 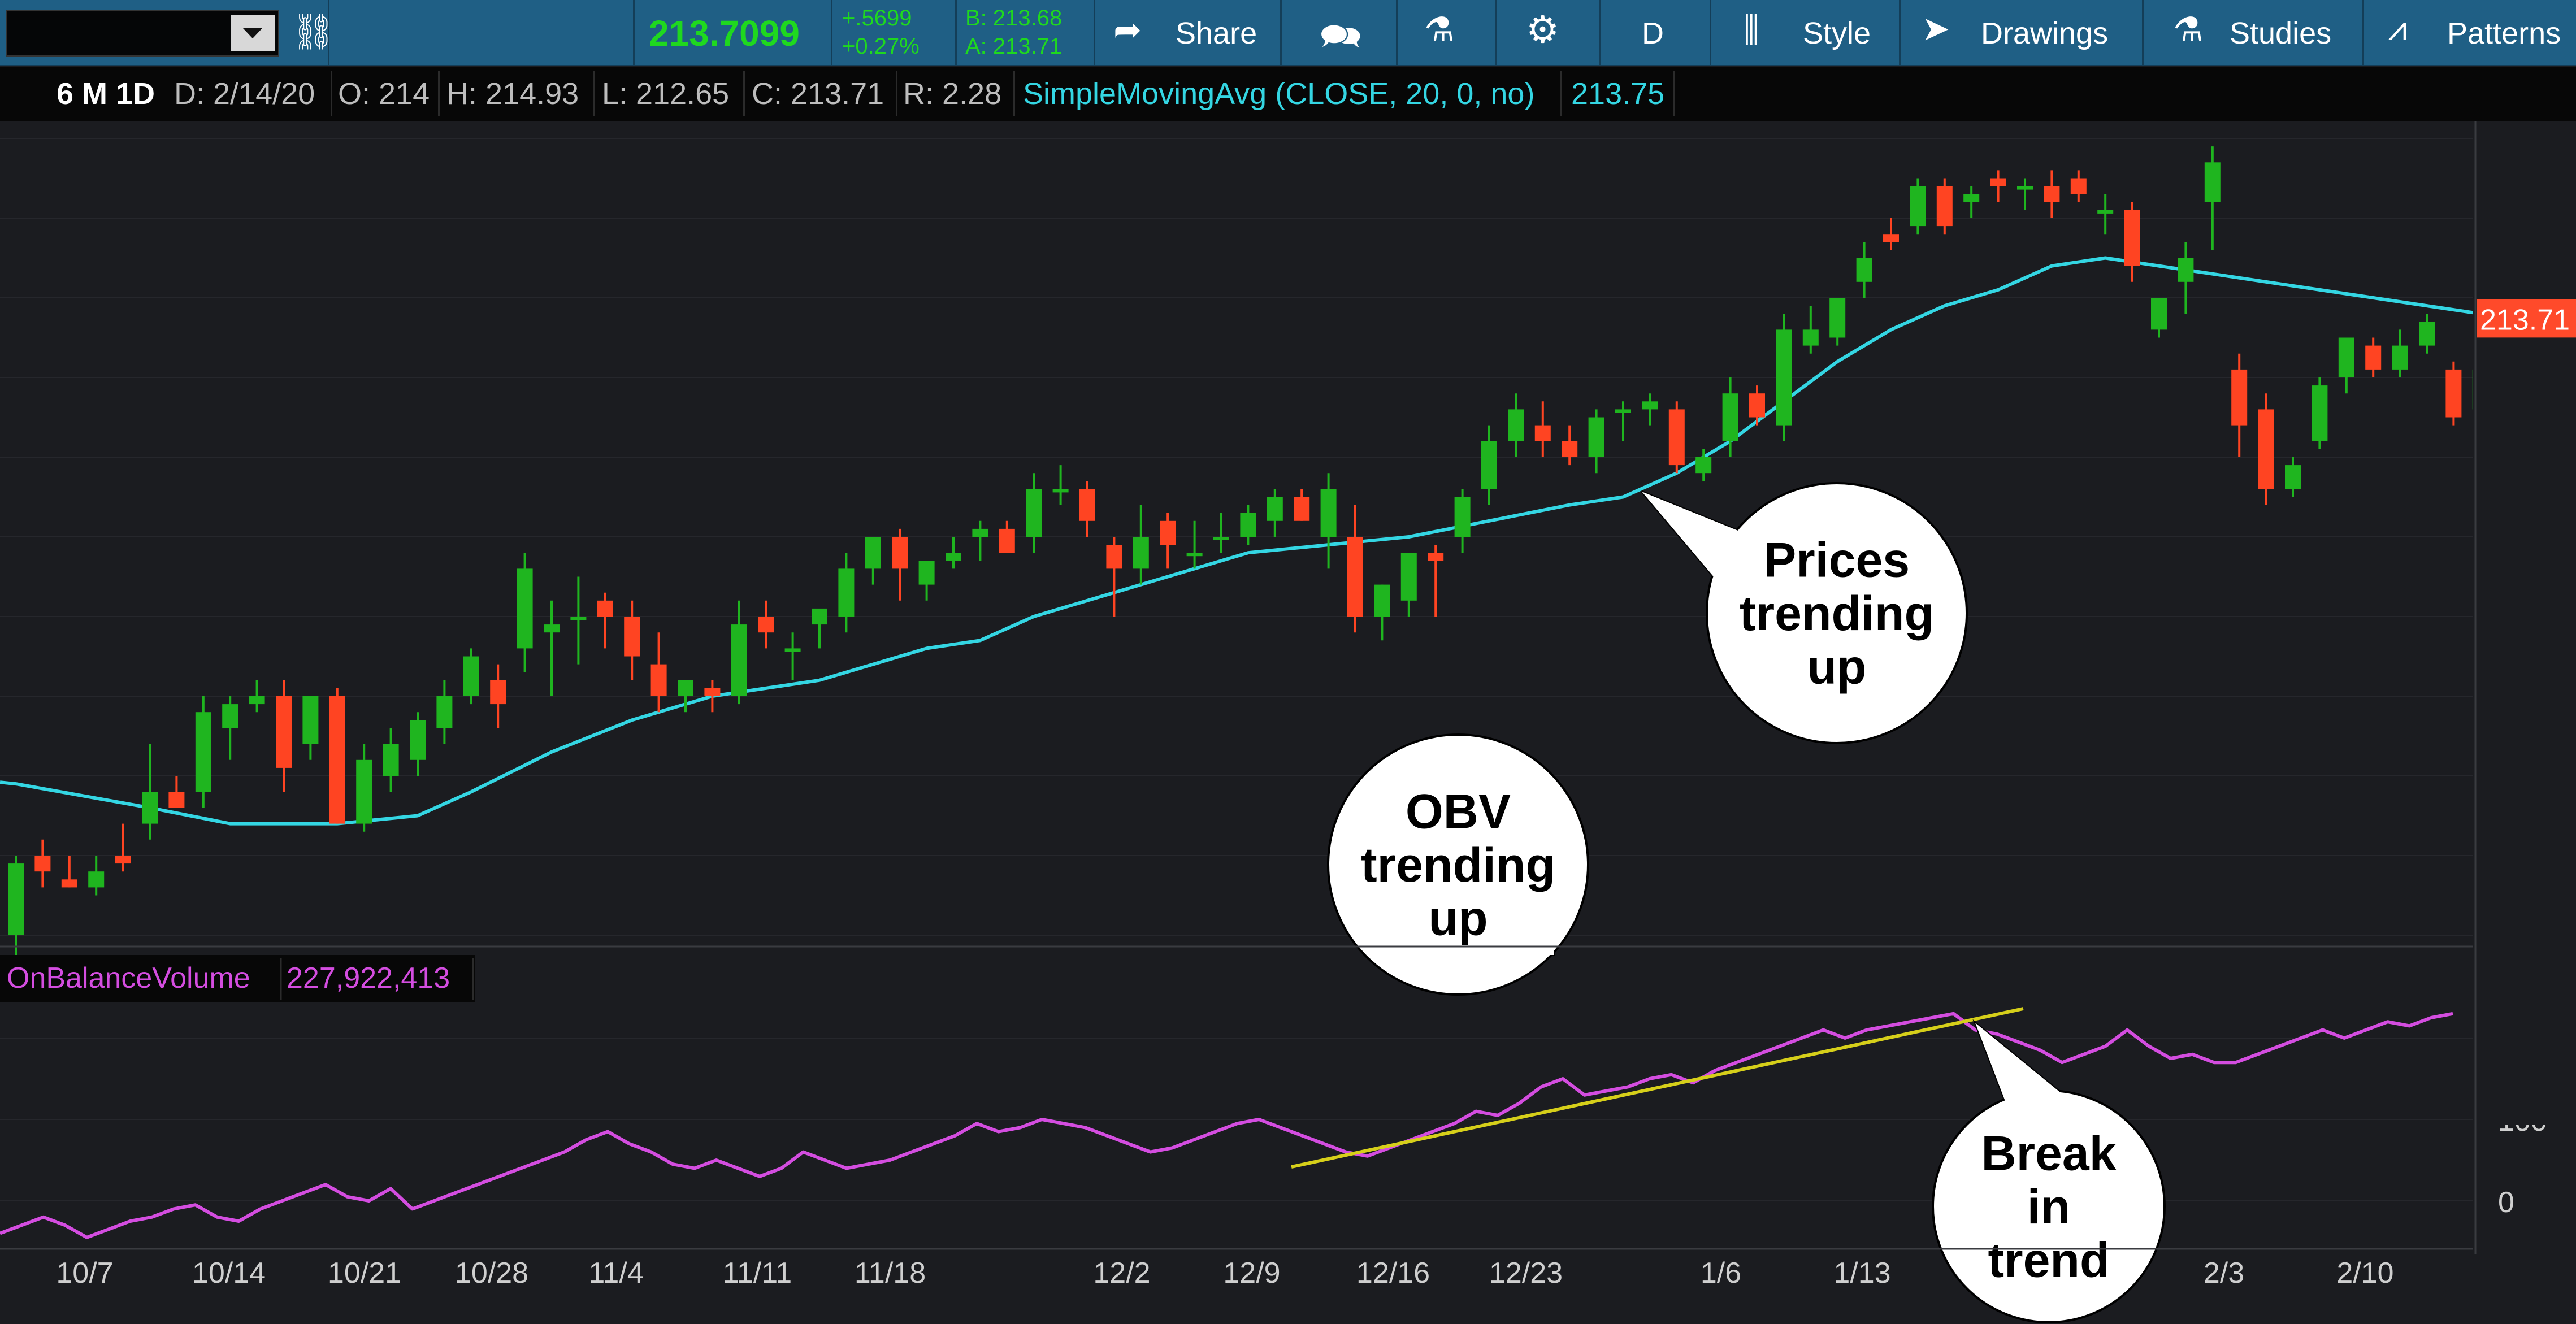 What do you see at coordinates (1458, 812) in the screenshot?
I see `callout-text: OBV` at bounding box center [1458, 812].